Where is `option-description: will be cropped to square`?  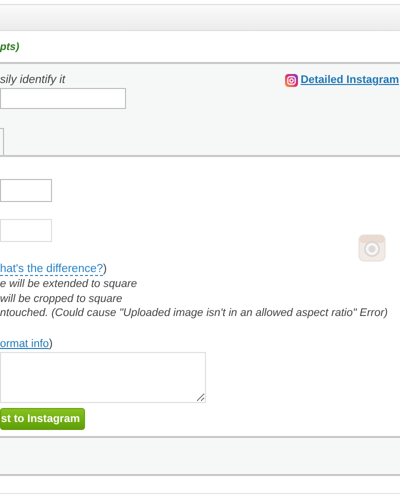
option-description: will be cropped to square is located at coordinates (62, 299).